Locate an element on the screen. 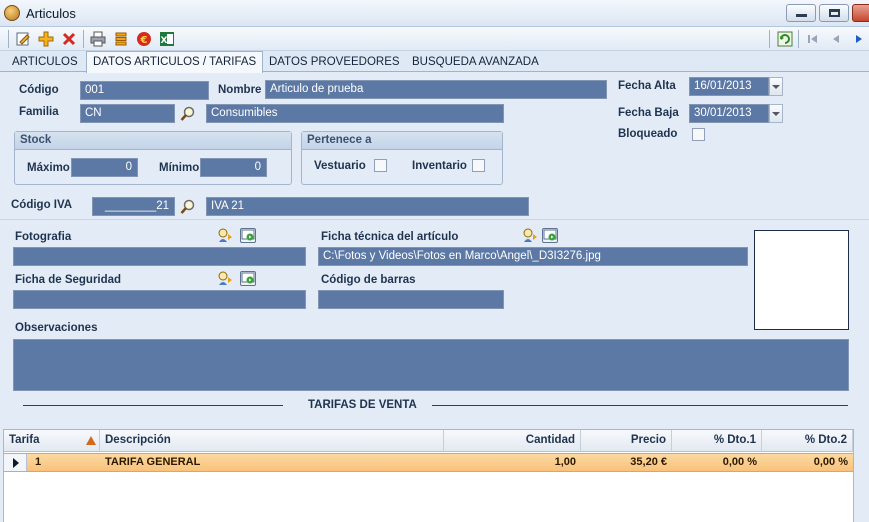 This screenshot has height=522, width=869. minimize-icon is located at coordinates (801, 15).